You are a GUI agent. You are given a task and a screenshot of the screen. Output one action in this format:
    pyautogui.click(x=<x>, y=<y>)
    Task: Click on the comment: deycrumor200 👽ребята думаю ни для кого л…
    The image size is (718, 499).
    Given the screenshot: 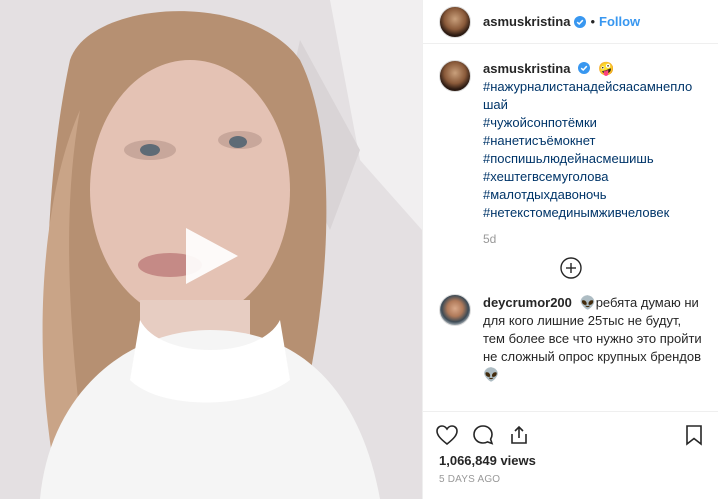 What is the action you would take?
    pyautogui.click(x=570, y=339)
    